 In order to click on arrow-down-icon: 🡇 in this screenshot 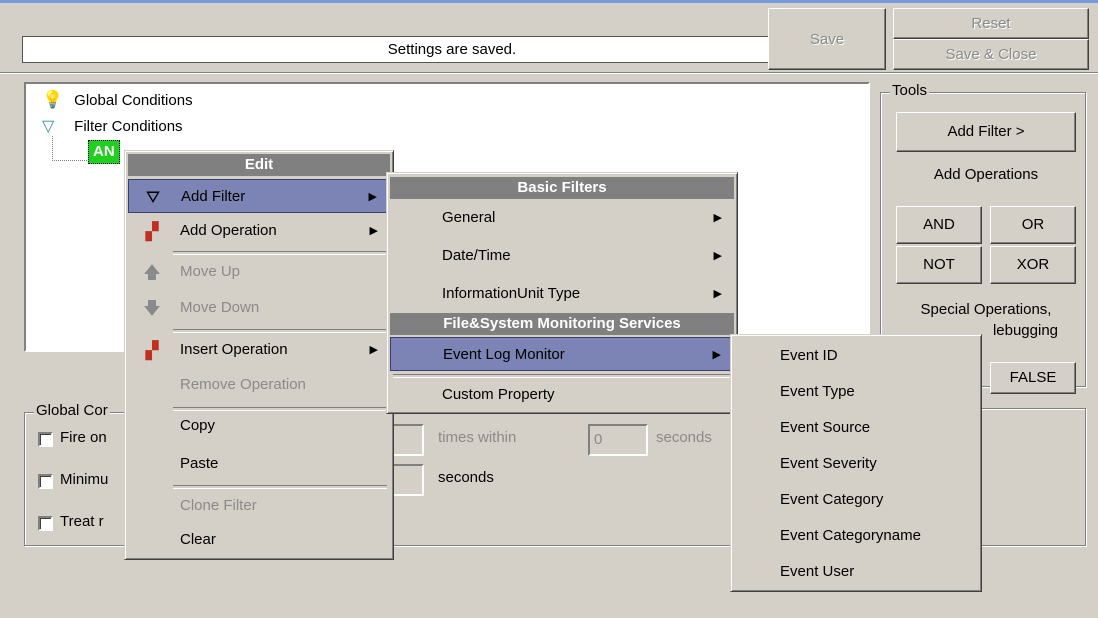, I will do `click(152, 308)`.